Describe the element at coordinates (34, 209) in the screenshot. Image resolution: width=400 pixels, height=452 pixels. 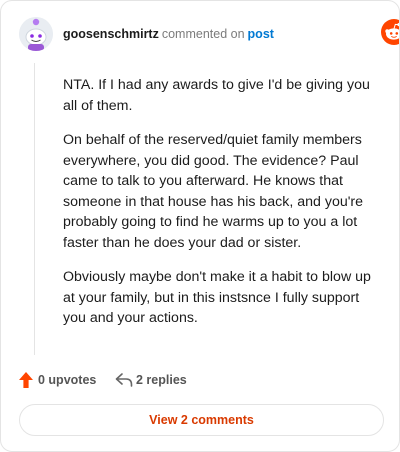
I see `thread-line` at that location.